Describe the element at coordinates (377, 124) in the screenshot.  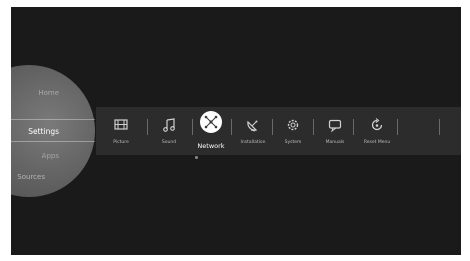
I see `reset-icon` at that location.